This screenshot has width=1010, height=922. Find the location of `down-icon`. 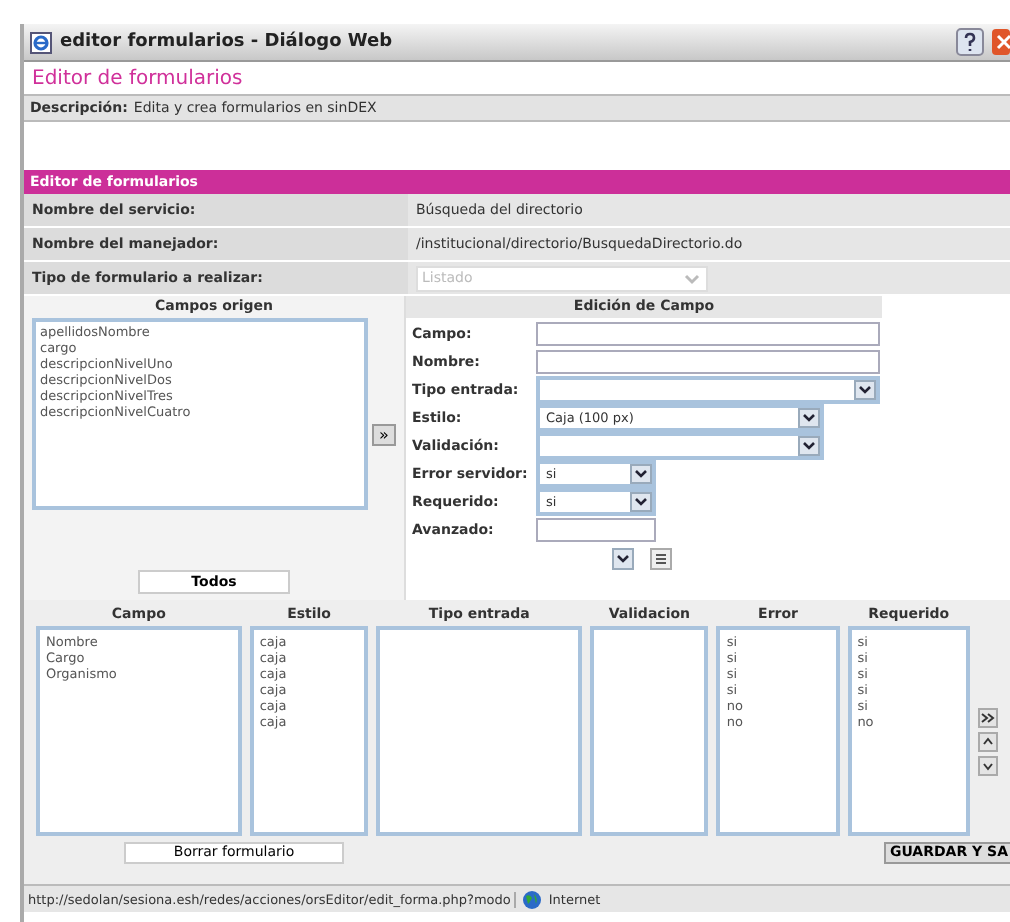

down-icon is located at coordinates (623, 559).